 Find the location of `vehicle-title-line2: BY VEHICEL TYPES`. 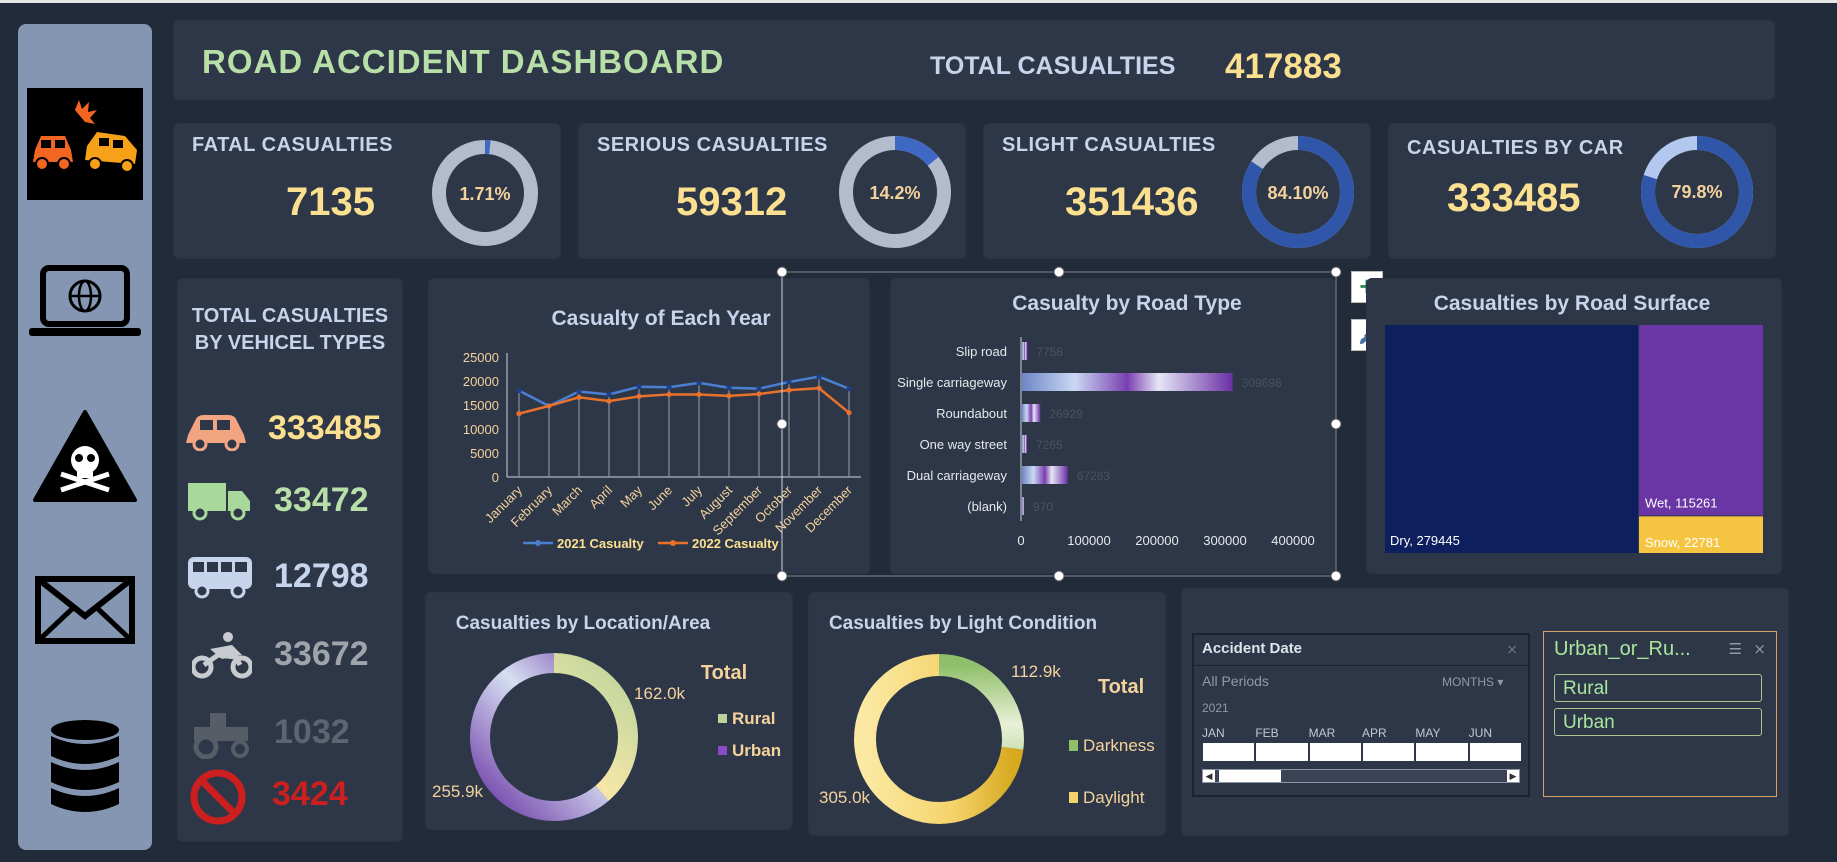

vehicle-title-line2: BY VEHICEL TYPES is located at coordinates (290, 343).